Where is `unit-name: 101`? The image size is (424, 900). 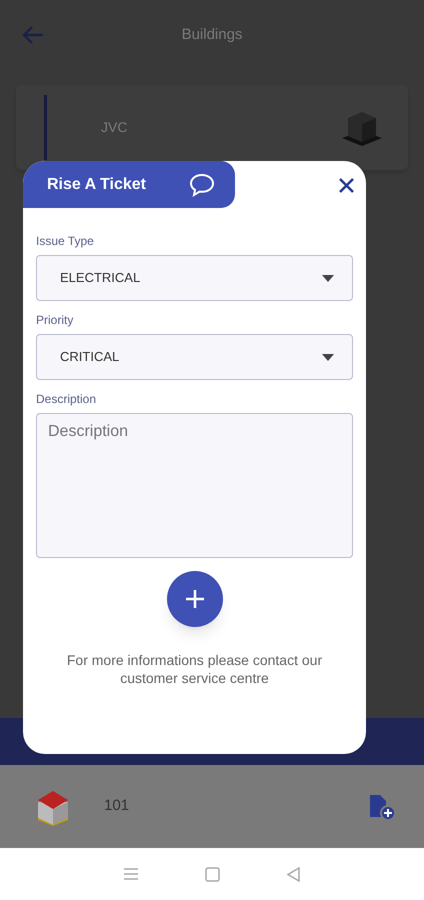
unit-name: 101 is located at coordinates (117, 806).